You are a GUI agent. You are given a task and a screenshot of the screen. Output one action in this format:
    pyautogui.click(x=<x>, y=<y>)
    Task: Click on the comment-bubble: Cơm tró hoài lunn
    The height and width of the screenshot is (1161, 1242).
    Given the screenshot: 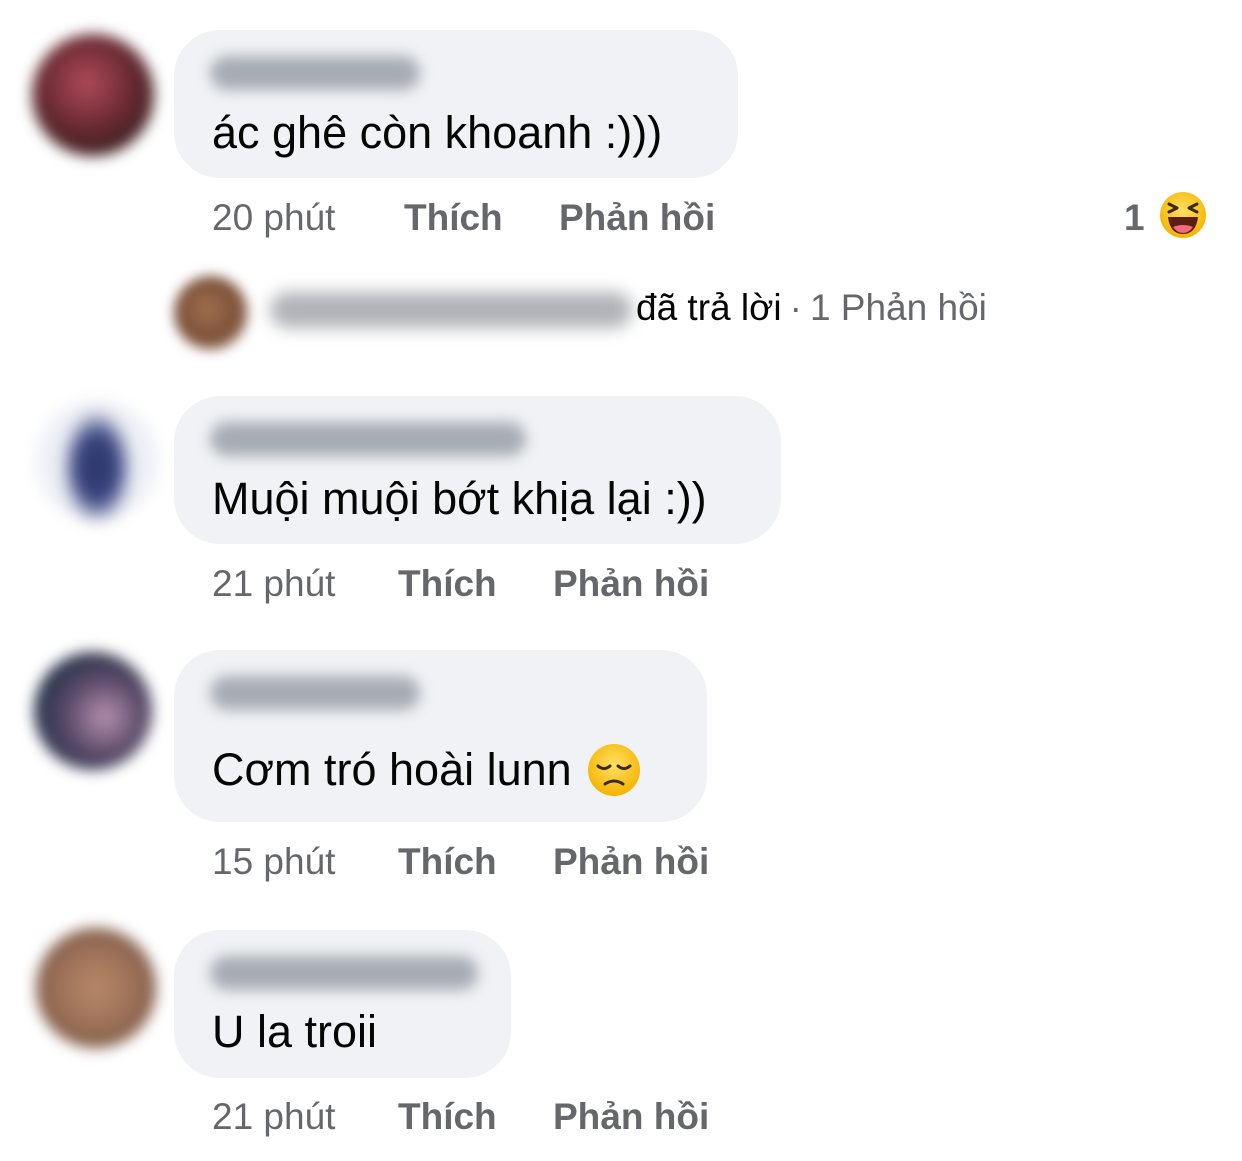 What is the action you would take?
    pyautogui.click(x=440, y=736)
    